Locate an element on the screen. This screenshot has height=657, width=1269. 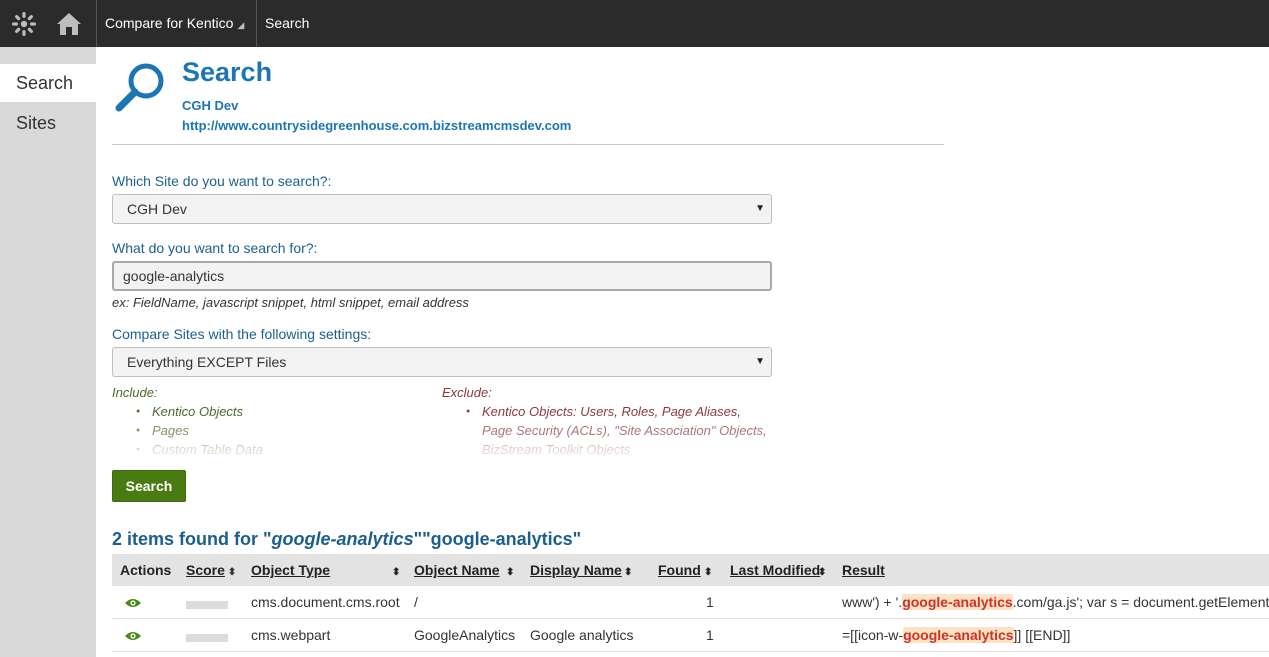
column-label: Last Modified is located at coordinates (775, 570).